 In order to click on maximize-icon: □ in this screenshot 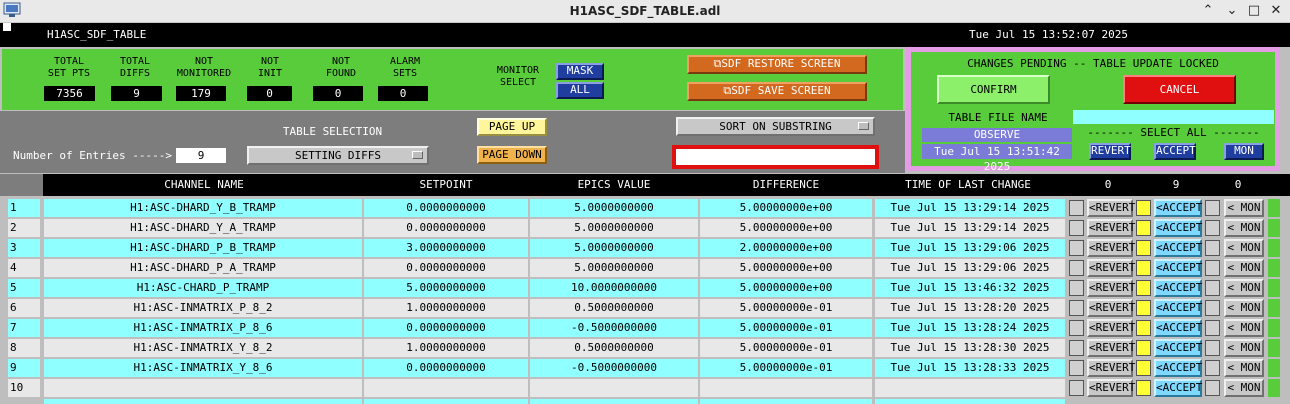, I will do `click(1254, 11)`.